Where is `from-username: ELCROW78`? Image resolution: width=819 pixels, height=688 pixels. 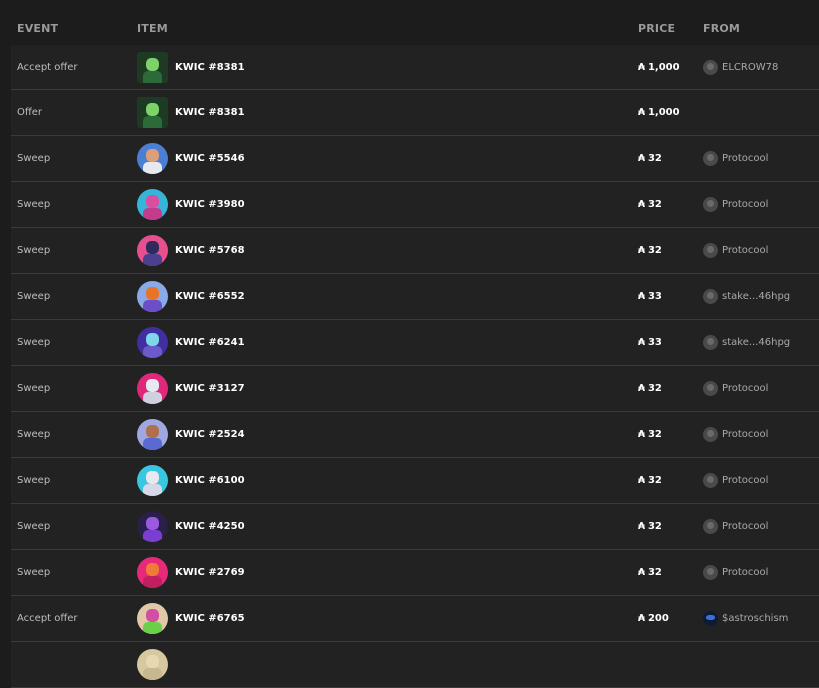 from-username: ELCROW78 is located at coordinates (750, 67).